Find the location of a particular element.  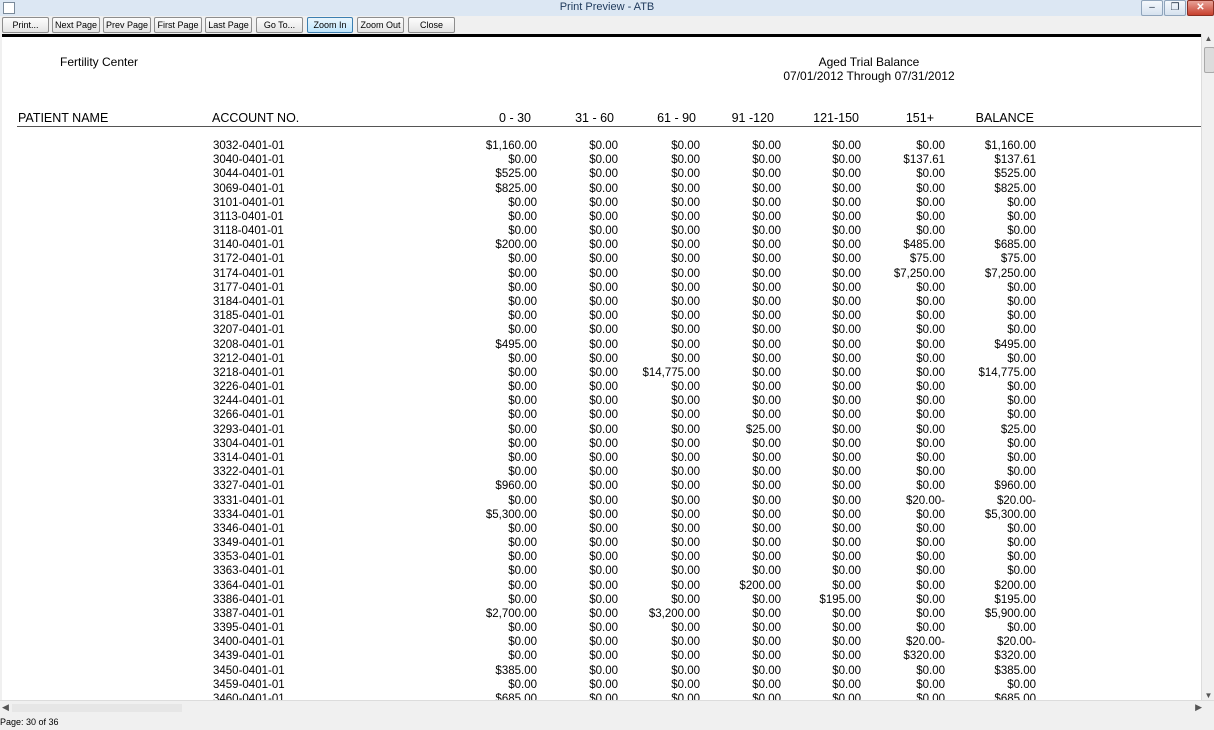

header-121-150: 121-150 is located at coordinates (836, 118).